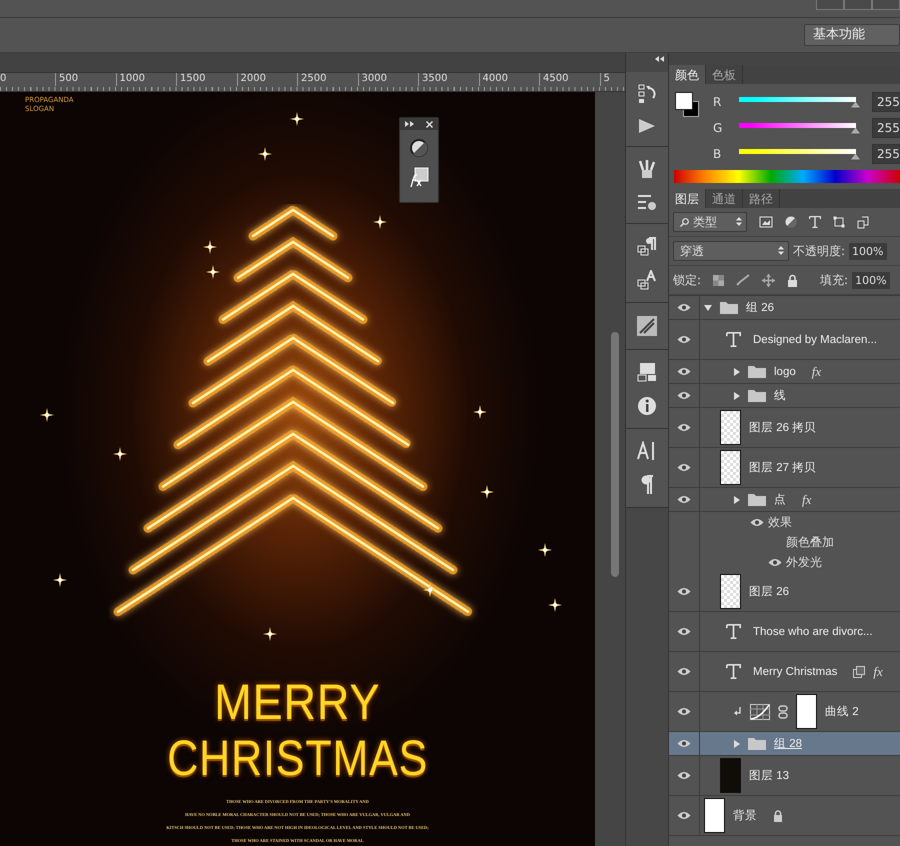 The height and width of the screenshot is (846, 900). What do you see at coordinates (647, 451) in the screenshot?
I see `character-icon` at bounding box center [647, 451].